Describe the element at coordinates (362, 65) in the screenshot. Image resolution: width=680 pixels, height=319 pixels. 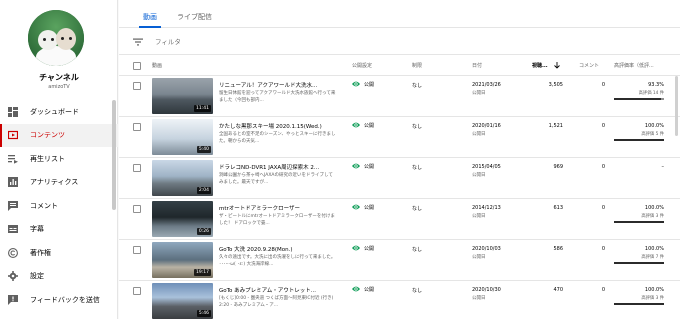
I see `column-visibility: 公開設定` at that location.